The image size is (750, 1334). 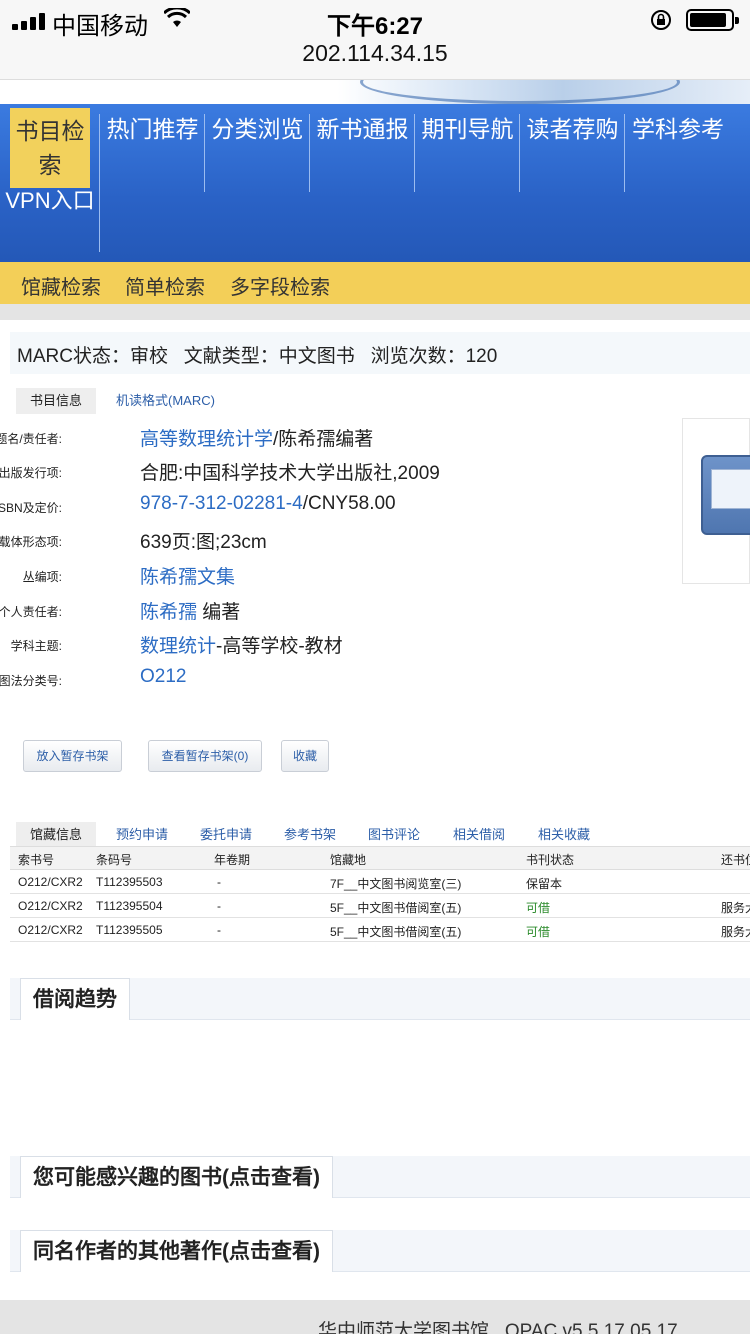 What do you see at coordinates (221, 503) in the screenshot?
I see `isbn-link: 978-7-312-02281-4` at bounding box center [221, 503].